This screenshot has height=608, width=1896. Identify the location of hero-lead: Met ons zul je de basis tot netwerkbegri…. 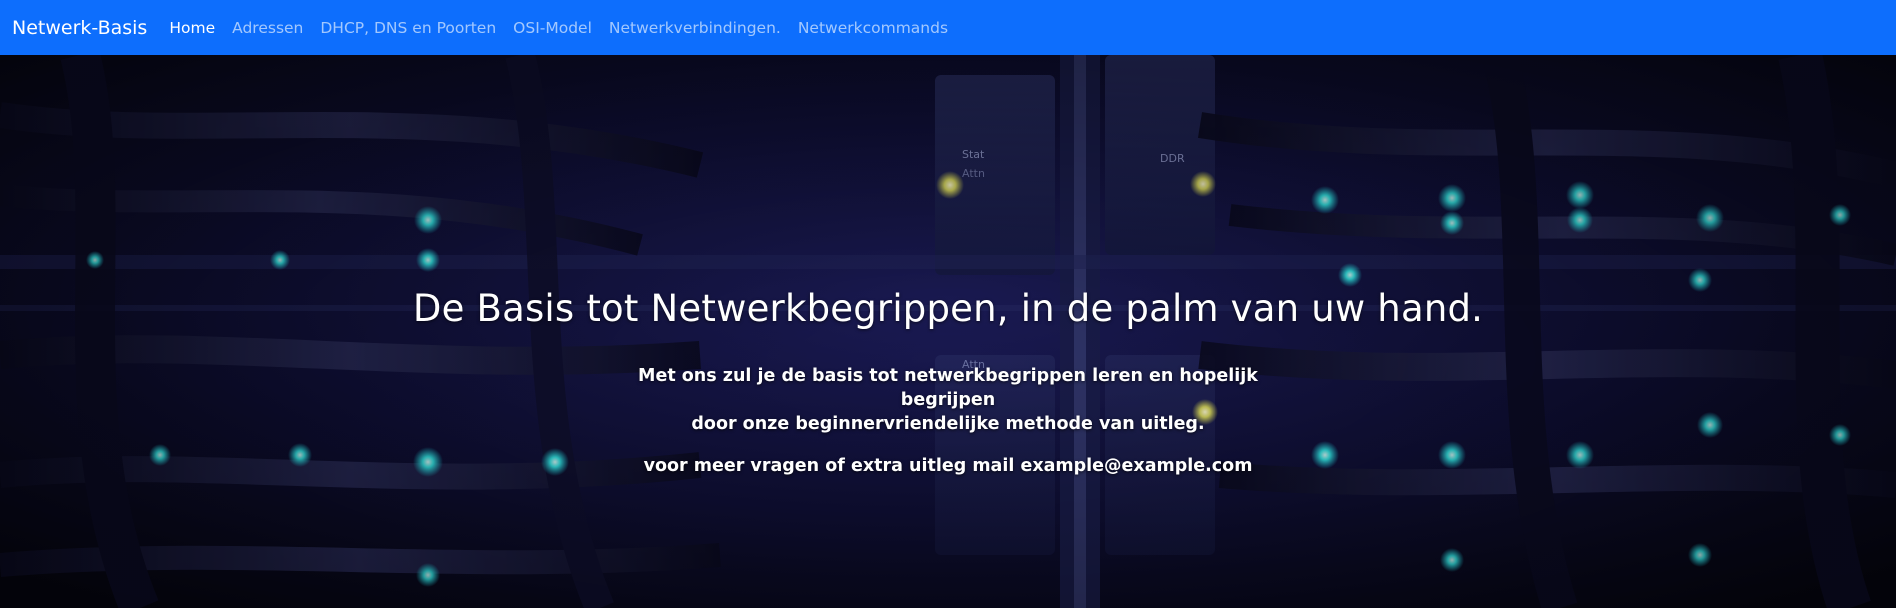
(948, 400).